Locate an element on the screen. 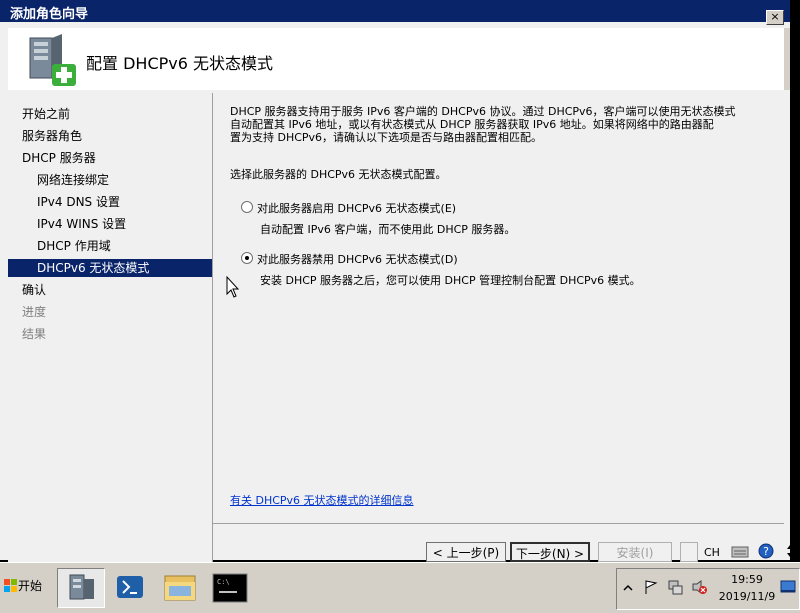  sidebar-step-item: 进度 is located at coordinates (110, 312).